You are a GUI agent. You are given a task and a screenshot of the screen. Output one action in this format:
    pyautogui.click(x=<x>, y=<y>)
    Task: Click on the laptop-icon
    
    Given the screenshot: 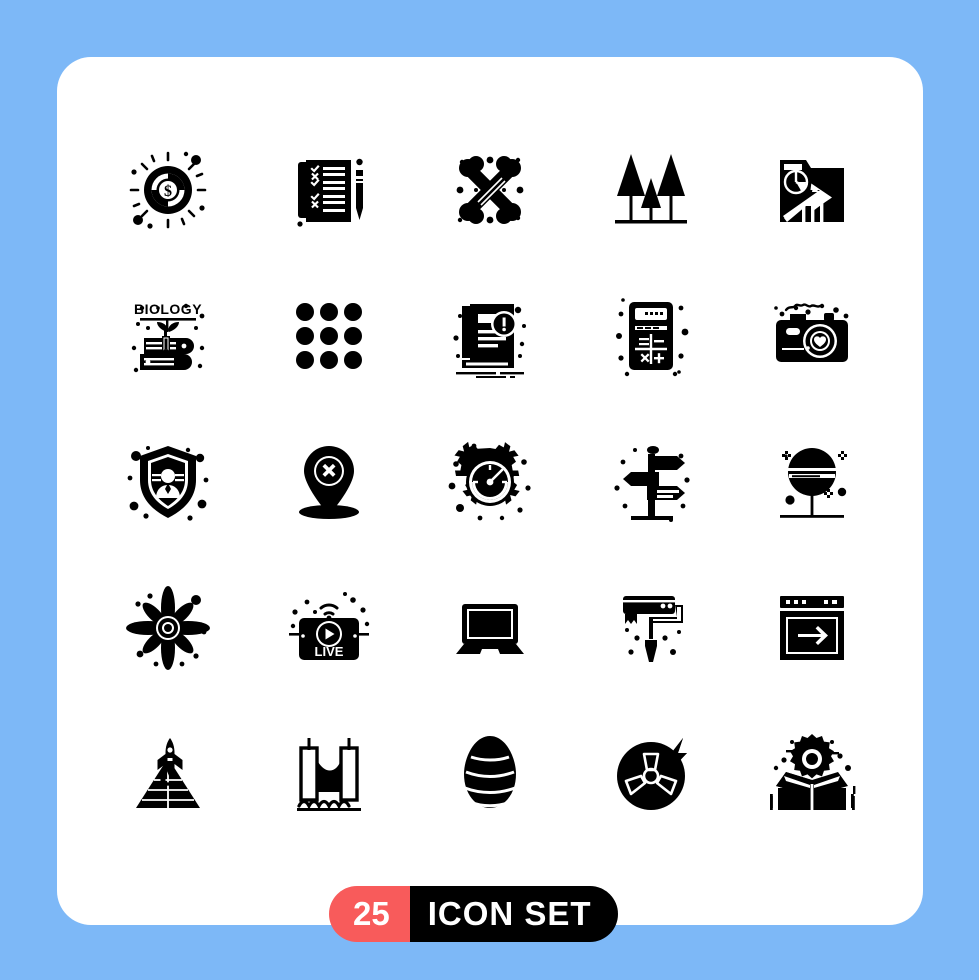 What is the action you would take?
    pyautogui.click(x=489, y=629)
    